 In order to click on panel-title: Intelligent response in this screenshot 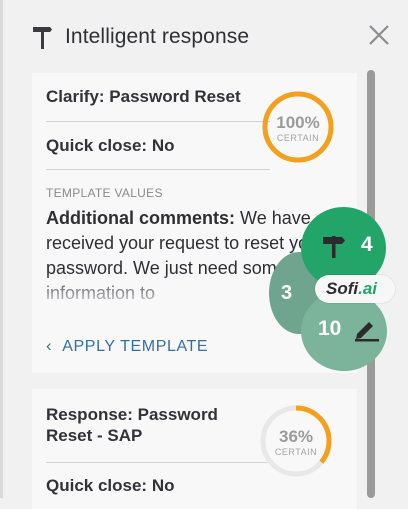, I will do `click(157, 36)`.